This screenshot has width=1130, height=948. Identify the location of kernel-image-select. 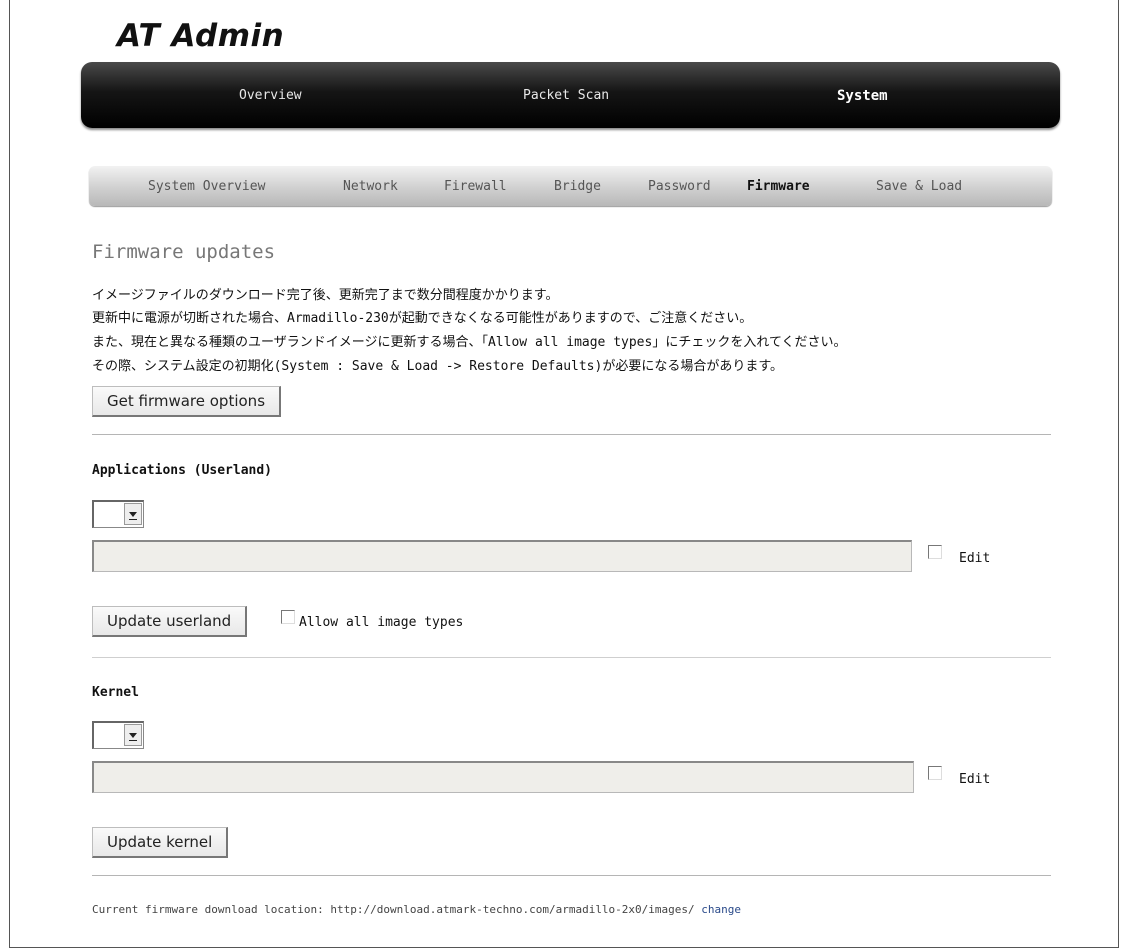
(118, 735).